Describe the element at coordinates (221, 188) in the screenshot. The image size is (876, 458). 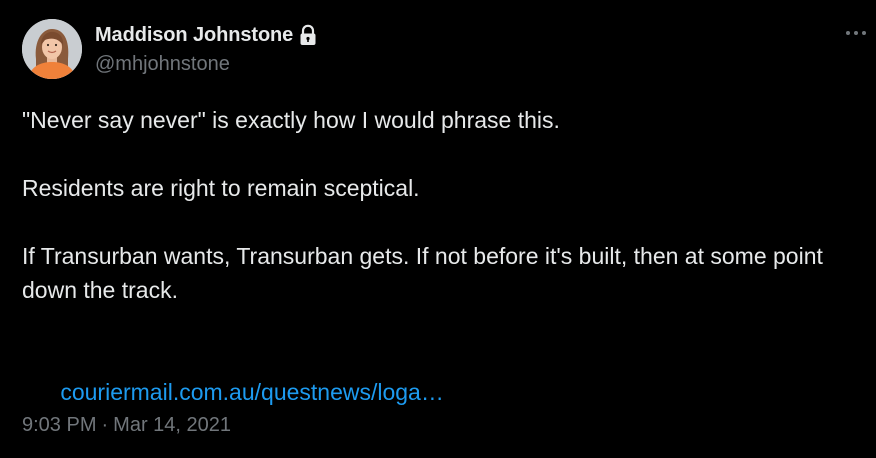
I see `tweet-paragraph: Residents are right to remain sceptical.` at that location.